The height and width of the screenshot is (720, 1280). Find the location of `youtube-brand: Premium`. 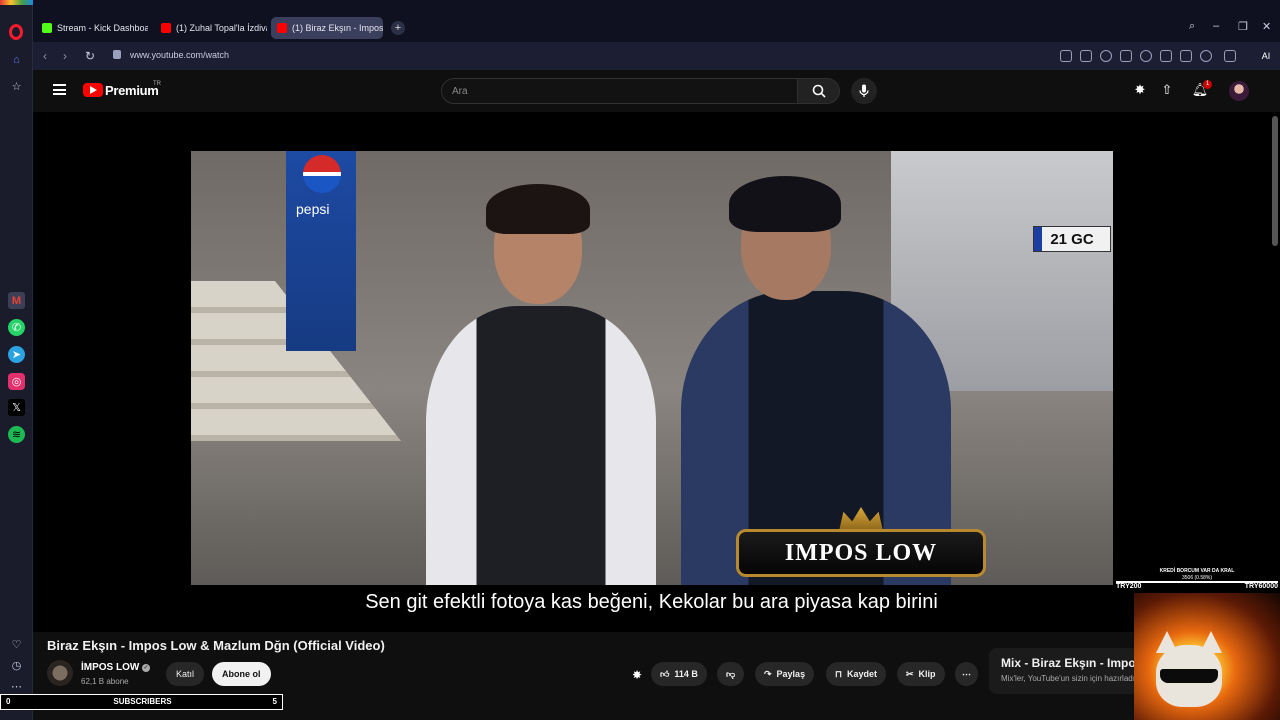

youtube-brand: Premium is located at coordinates (132, 90).